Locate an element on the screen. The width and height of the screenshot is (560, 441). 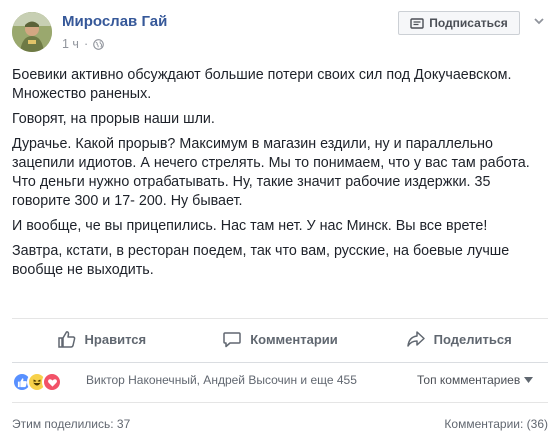
sort-comments-dropdown: Топ комментариев is located at coordinates (475, 380).